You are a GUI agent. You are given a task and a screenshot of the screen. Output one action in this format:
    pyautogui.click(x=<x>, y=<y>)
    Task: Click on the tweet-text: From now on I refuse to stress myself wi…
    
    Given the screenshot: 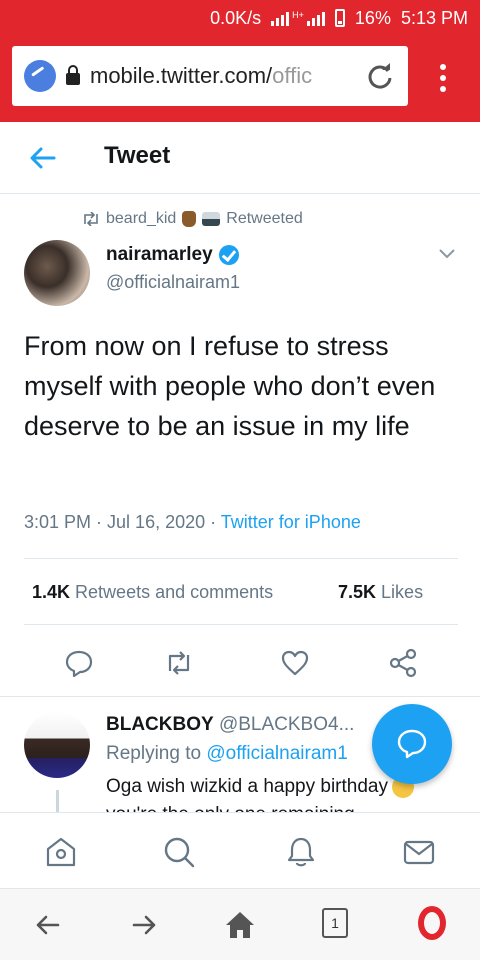 What is the action you would take?
    pyautogui.click(x=230, y=386)
    